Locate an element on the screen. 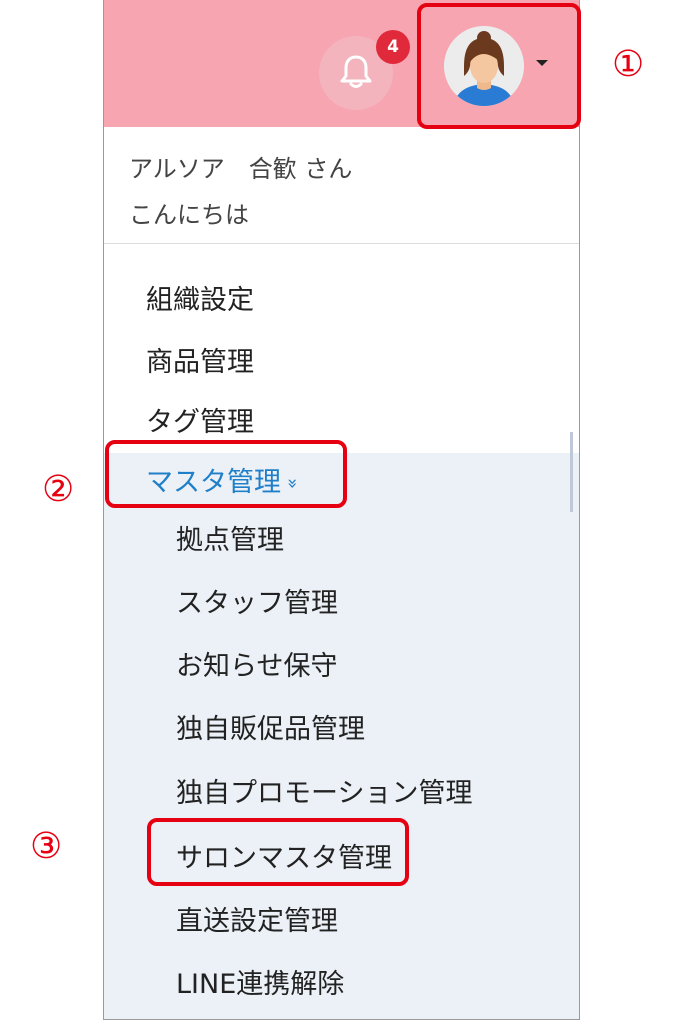 This screenshot has height=1024, width=688. submenu-item-notice-maintenance: お知らせ保守 is located at coordinates (256, 663).